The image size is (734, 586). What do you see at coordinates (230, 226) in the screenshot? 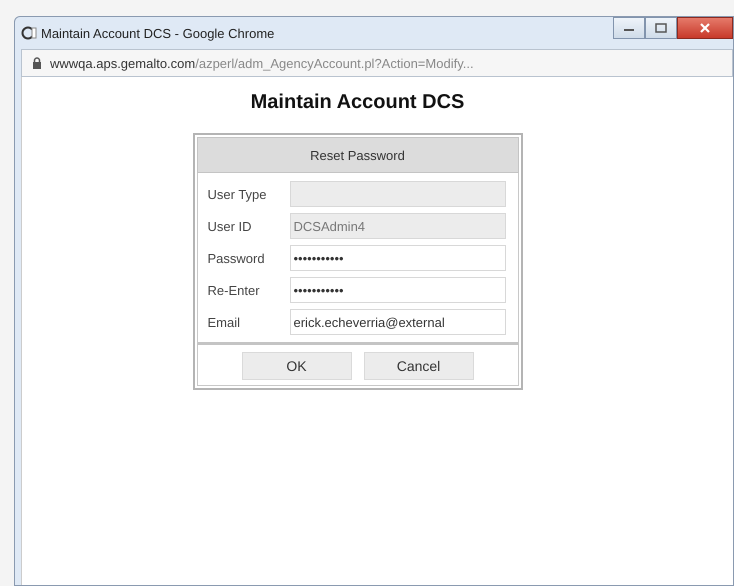
I see `field-label: User ID` at bounding box center [230, 226].